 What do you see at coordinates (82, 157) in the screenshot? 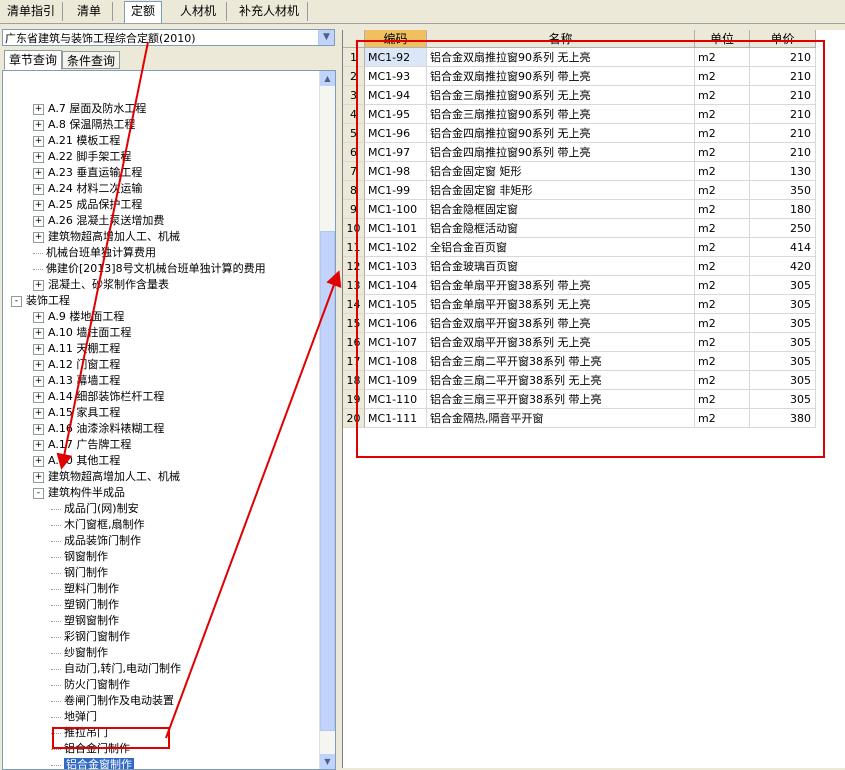
I see `tree-node: + A.22 脚手架工程` at bounding box center [82, 157].